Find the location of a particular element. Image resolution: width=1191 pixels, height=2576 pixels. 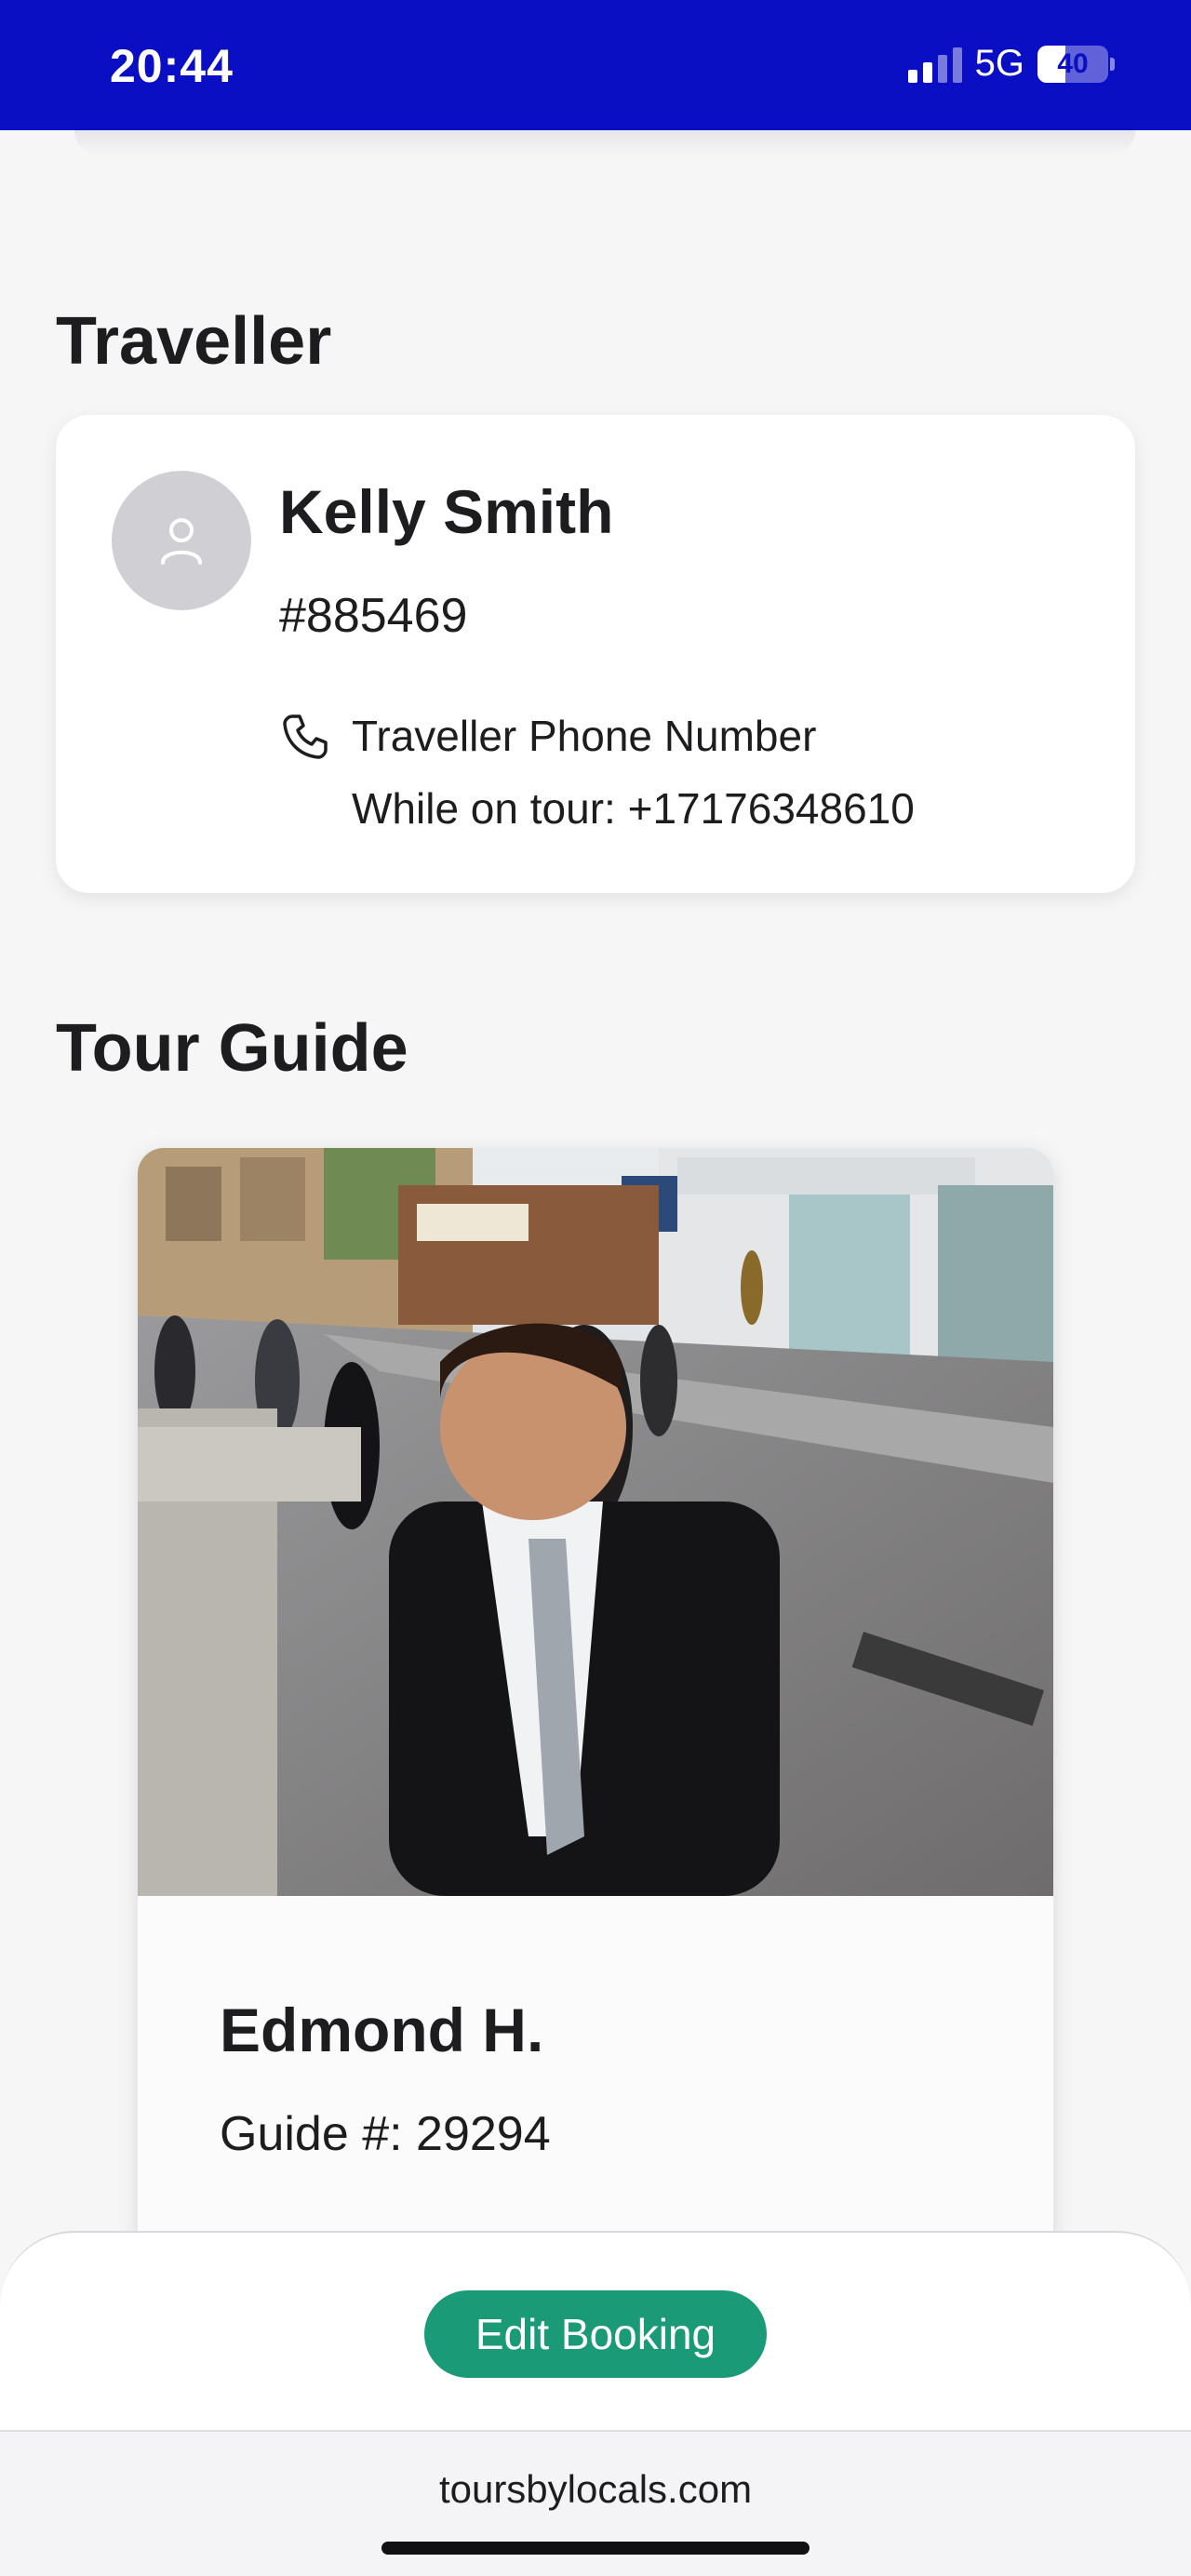

traveller-section-title: Traveller is located at coordinates (194, 341).